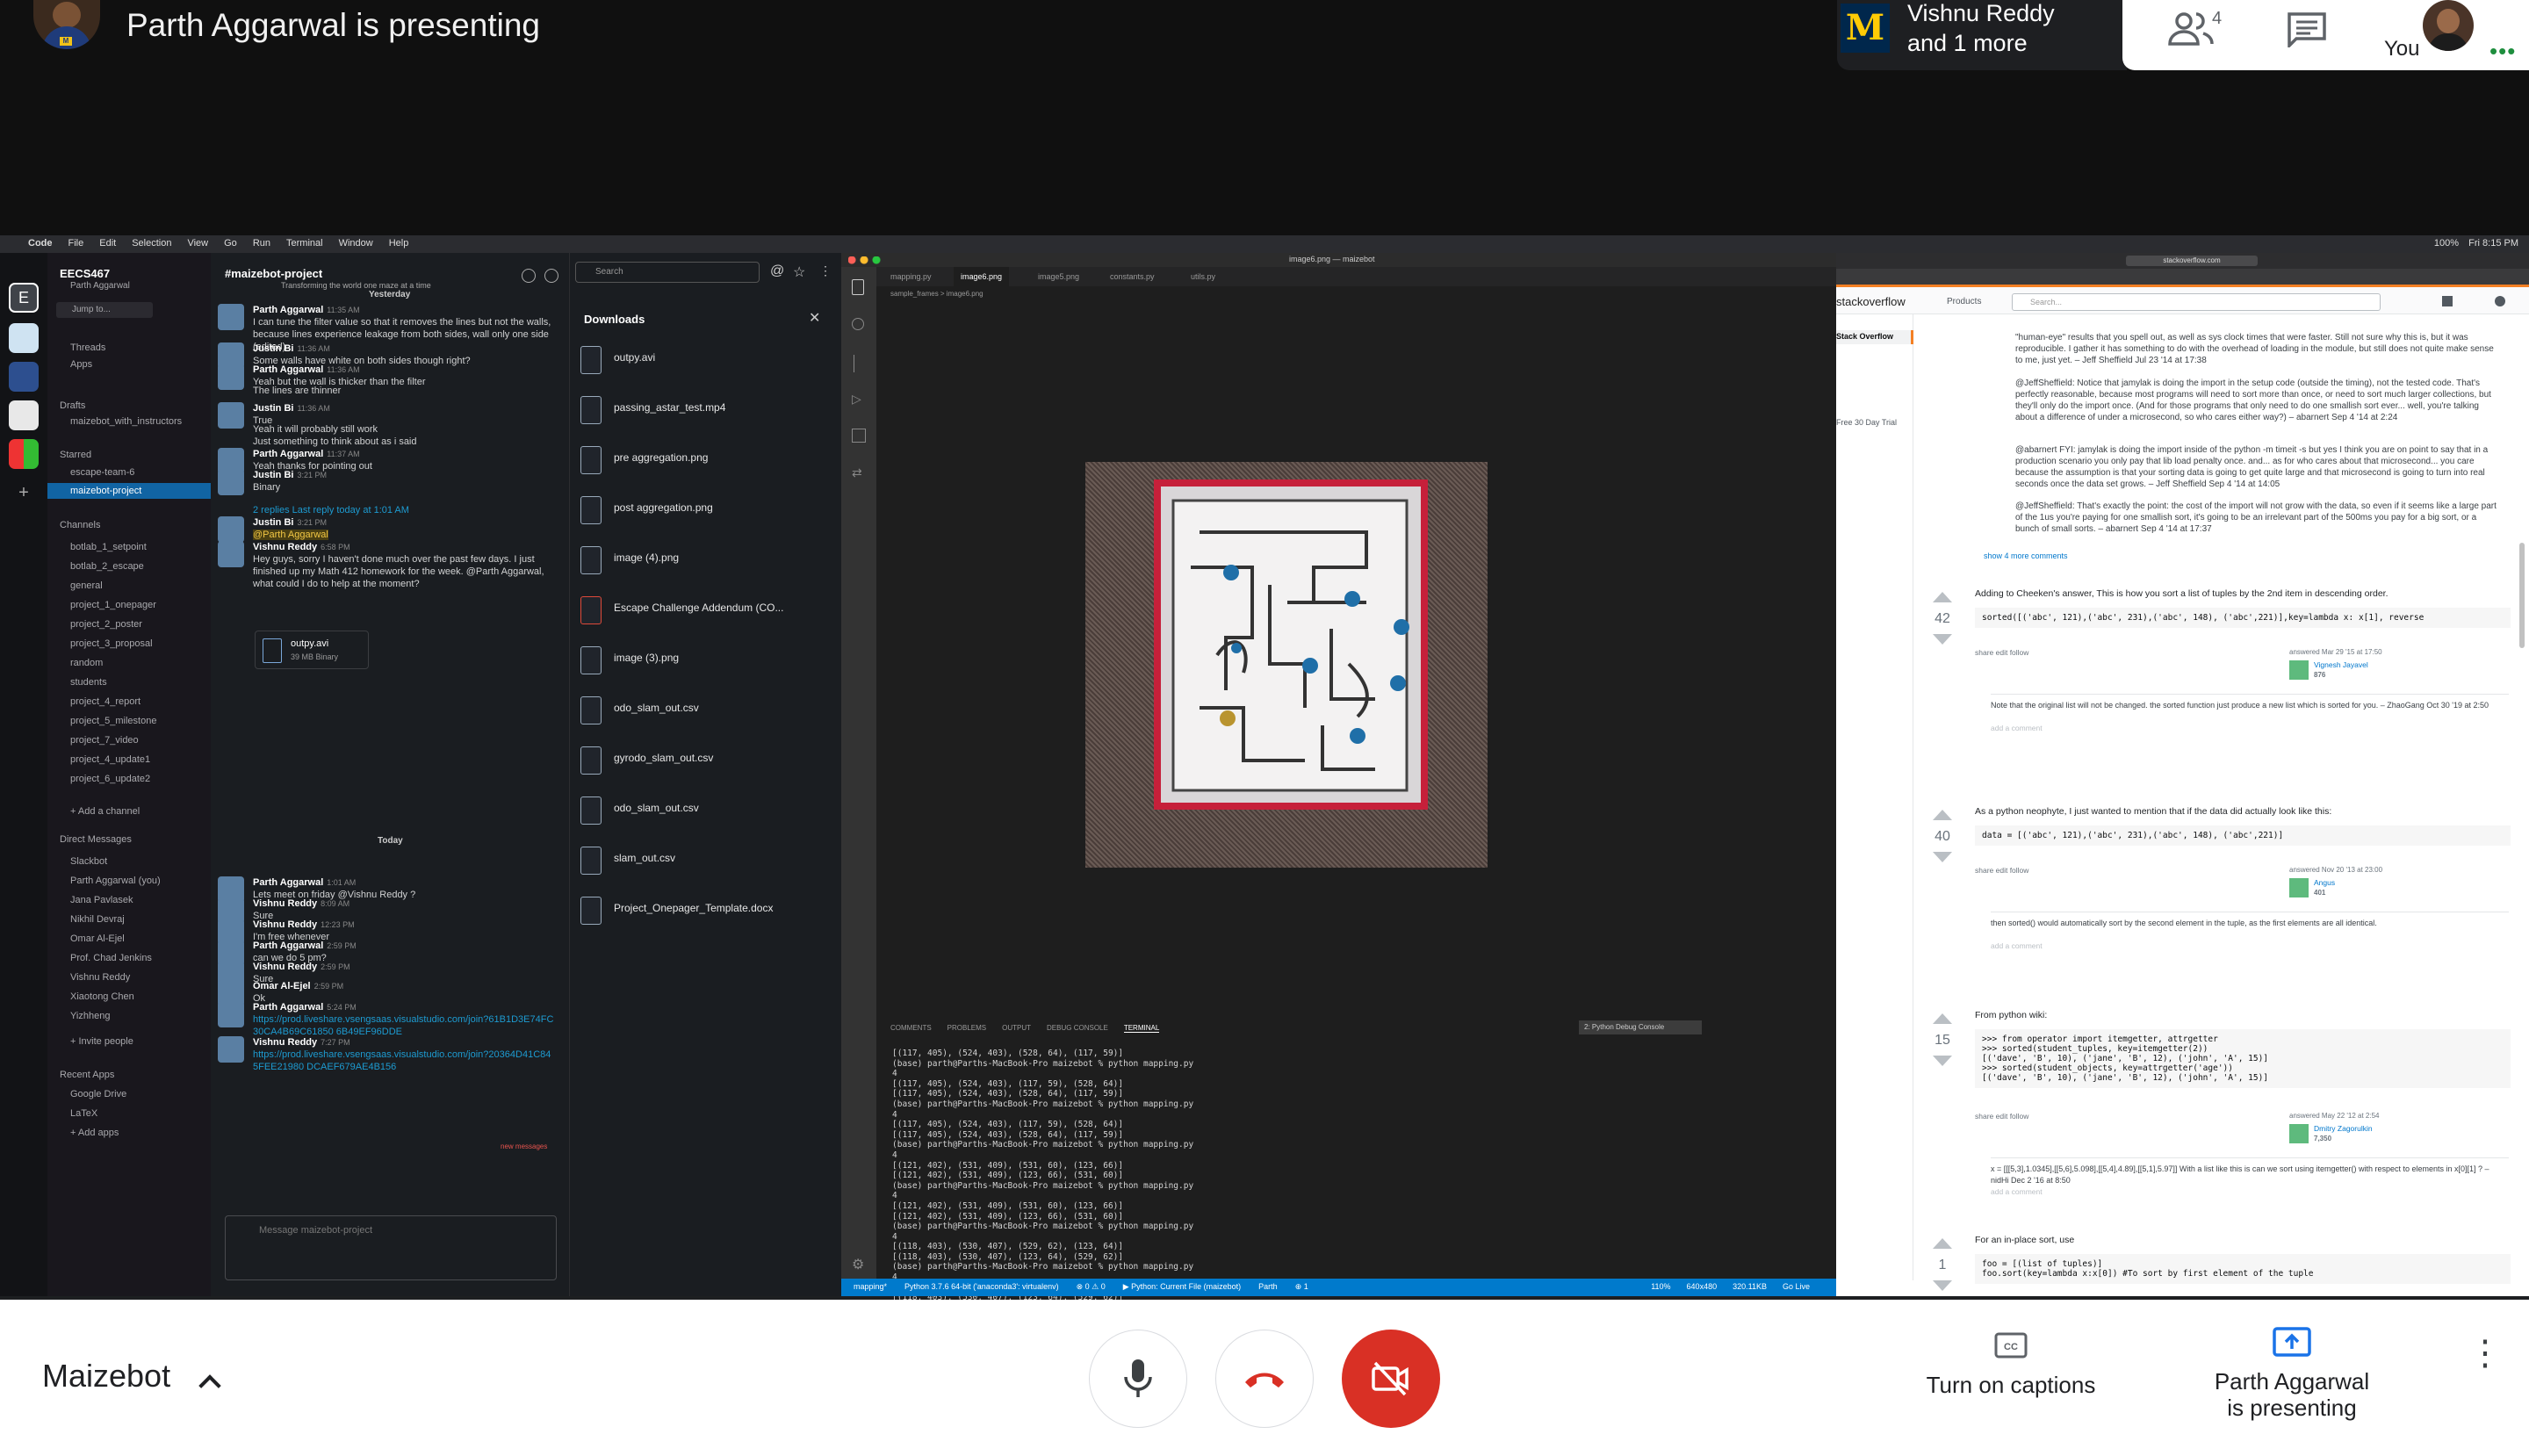 Image resolution: width=2529 pixels, height=1456 pixels. Describe the element at coordinates (87, 347) in the screenshot. I see `sidebar-threads: Threads` at that location.